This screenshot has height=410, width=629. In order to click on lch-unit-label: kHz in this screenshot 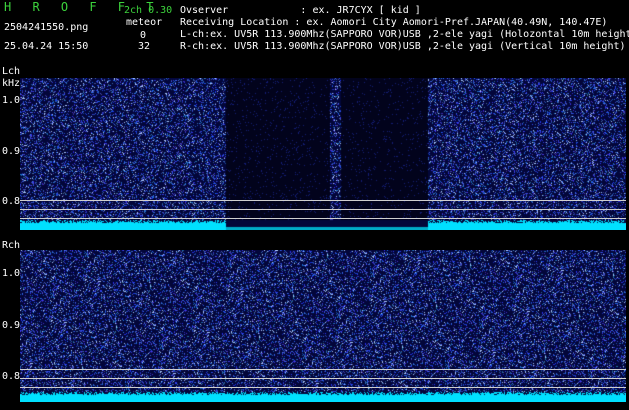, I will do `click(11, 83)`.